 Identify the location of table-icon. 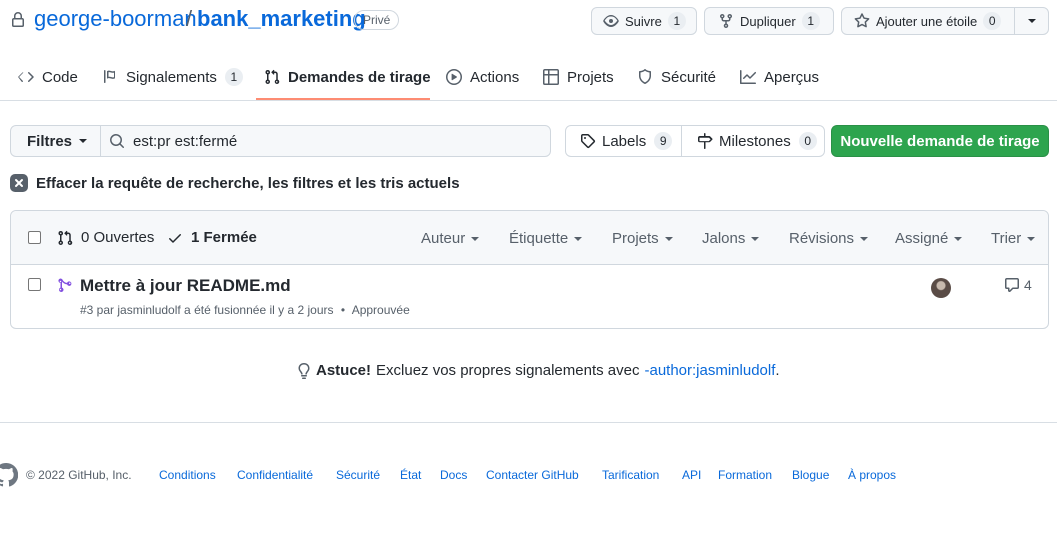
(551, 77).